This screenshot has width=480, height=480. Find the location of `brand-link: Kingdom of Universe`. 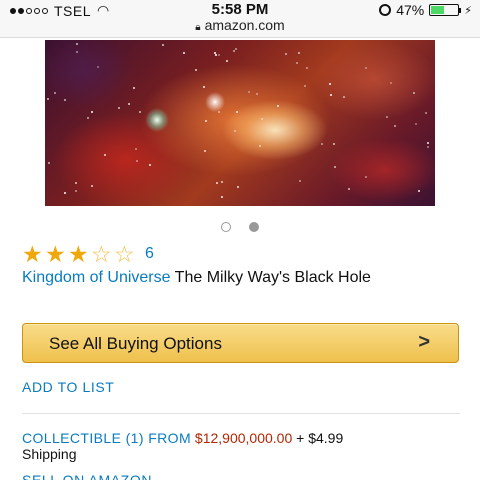

brand-link: Kingdom of Universe is located at coordinates (96, 277).